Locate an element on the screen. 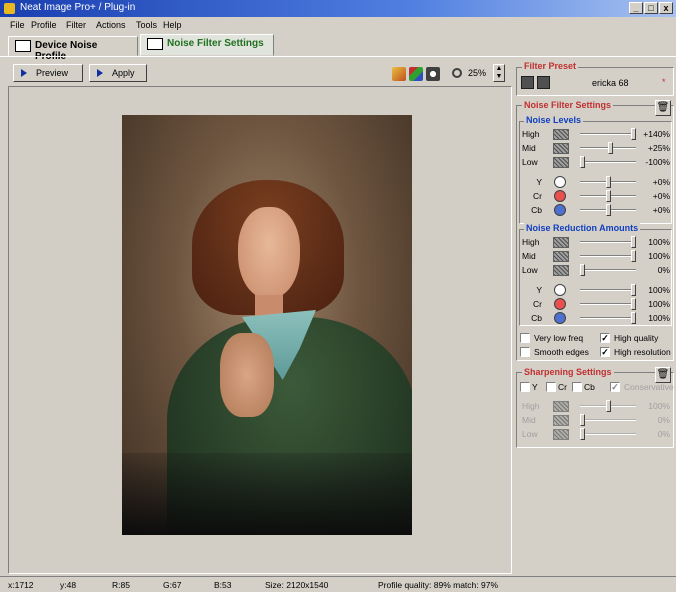 This screenshot has height=592, width=676. filter-icon is located at coordinates (155, 44).